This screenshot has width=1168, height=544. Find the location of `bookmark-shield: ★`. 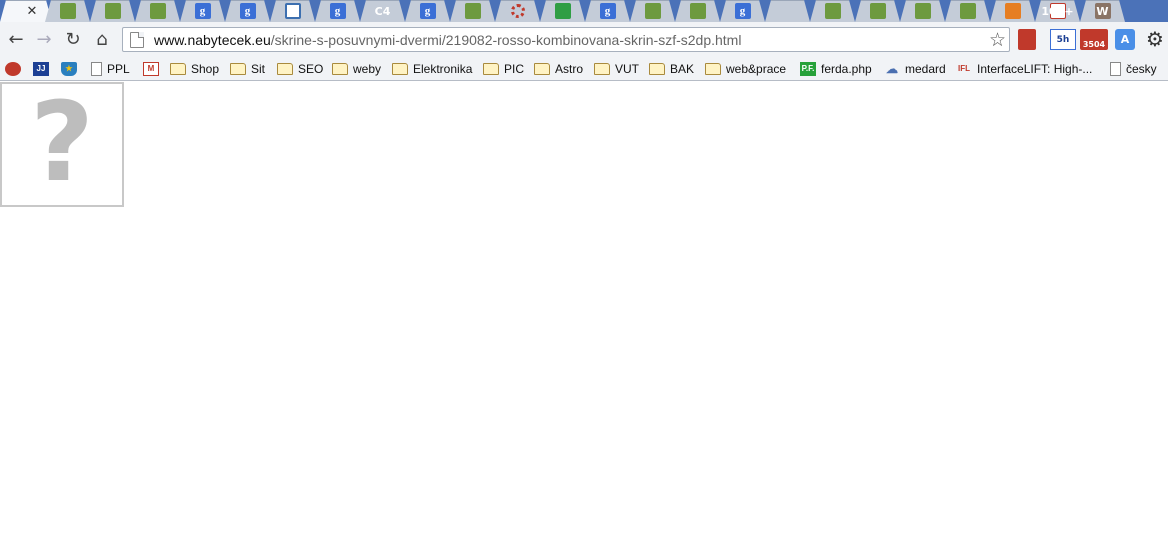

bookmark-shield: ★ is located at coordinates (71, 68).